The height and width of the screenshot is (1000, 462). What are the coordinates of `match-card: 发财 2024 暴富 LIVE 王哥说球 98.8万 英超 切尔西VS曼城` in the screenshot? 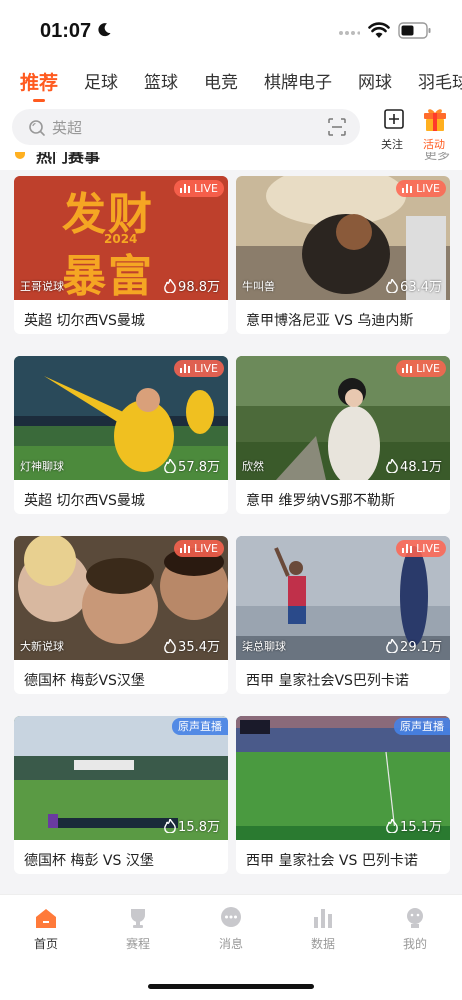 It's located at (121, 255).